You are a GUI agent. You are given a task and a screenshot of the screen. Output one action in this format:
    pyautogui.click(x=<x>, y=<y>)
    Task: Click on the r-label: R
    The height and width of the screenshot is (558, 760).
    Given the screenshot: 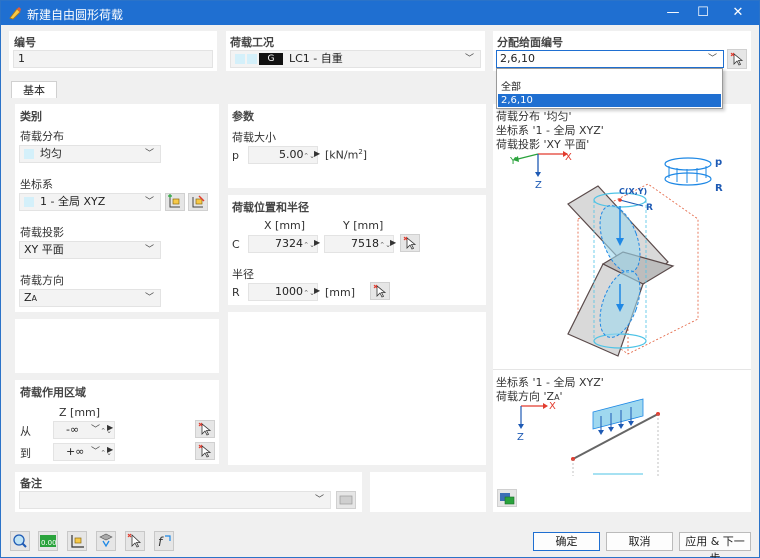 What is the action you would take?
    pyautogui.click(x=236, y=292)
    